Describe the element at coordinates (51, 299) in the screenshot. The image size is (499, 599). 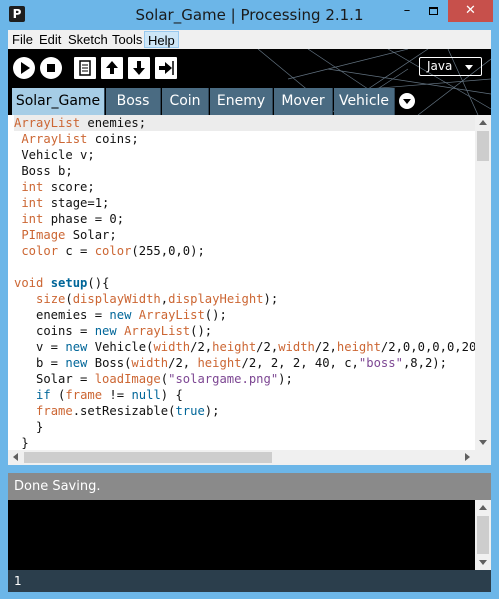
I see `code-token: size` at that location.